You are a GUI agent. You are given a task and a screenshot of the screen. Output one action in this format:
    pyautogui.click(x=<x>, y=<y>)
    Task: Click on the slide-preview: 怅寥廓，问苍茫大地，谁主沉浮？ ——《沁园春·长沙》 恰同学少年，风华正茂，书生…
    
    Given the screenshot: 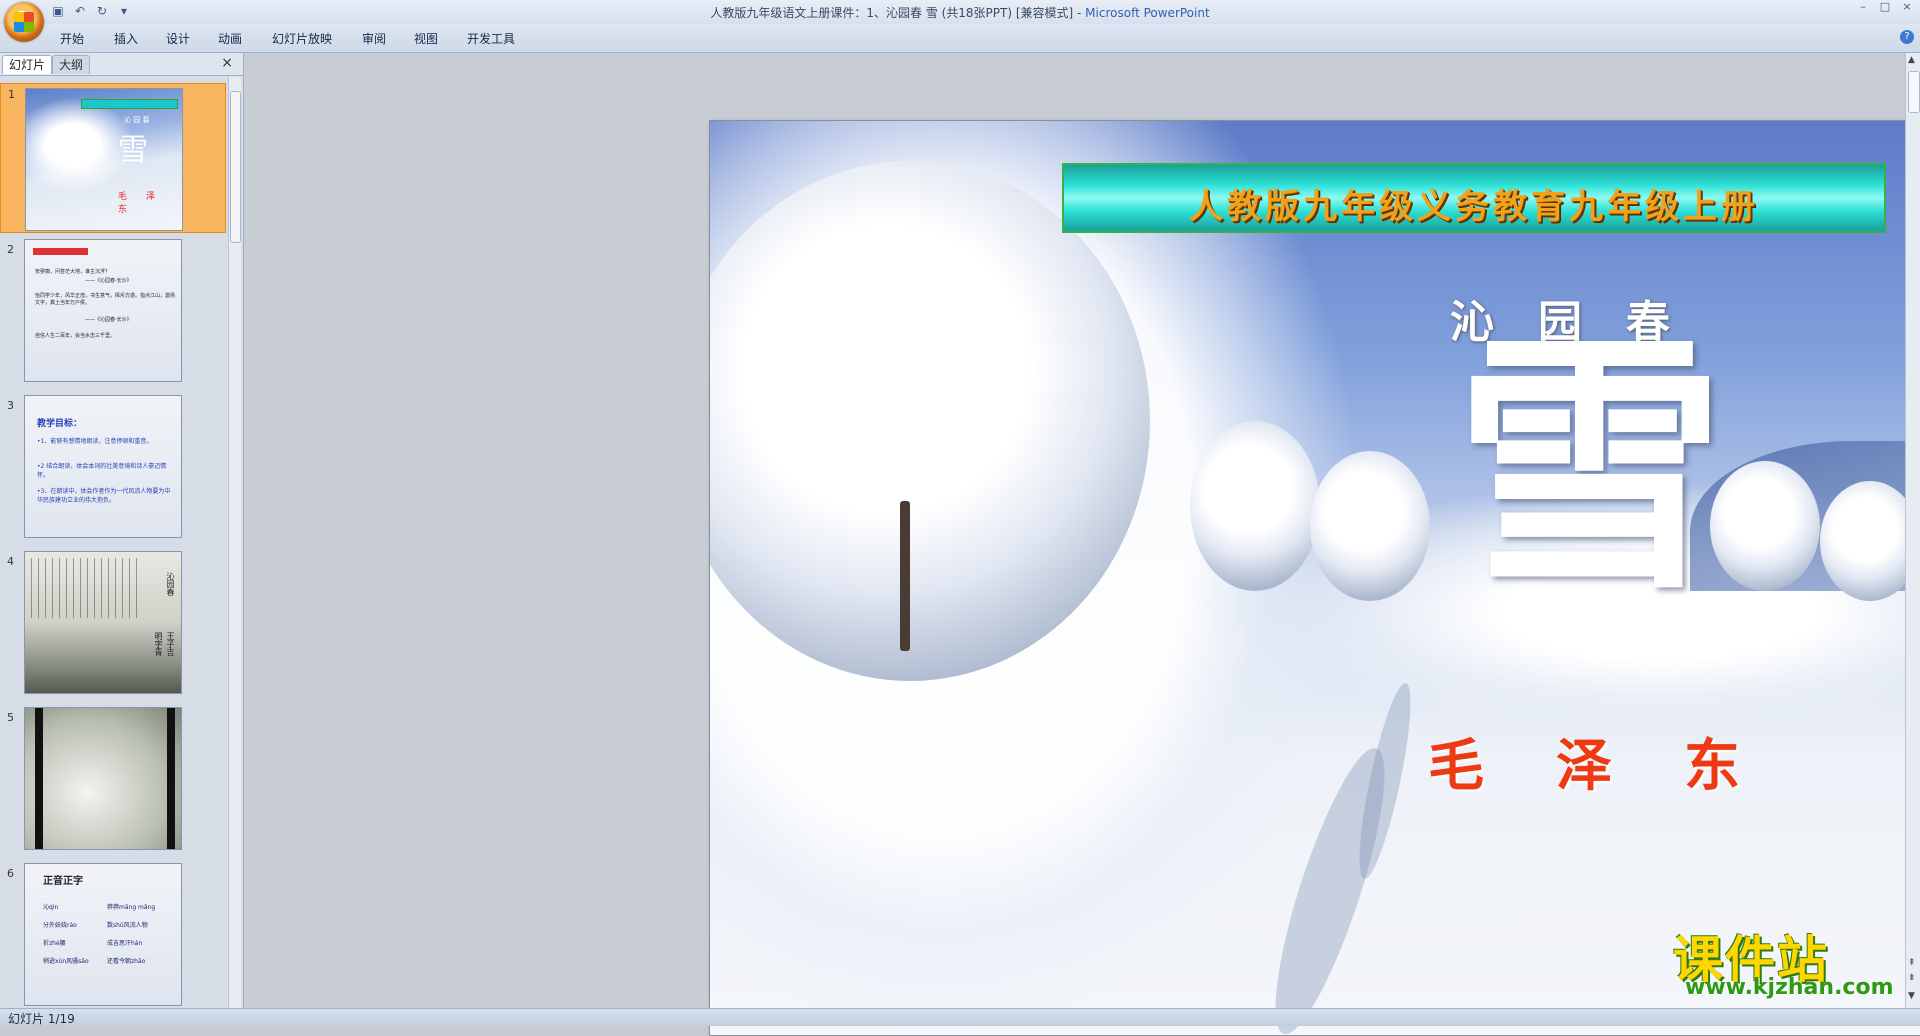 What is the action you would take?
    pyautogui.click(x=103, y=310)
    